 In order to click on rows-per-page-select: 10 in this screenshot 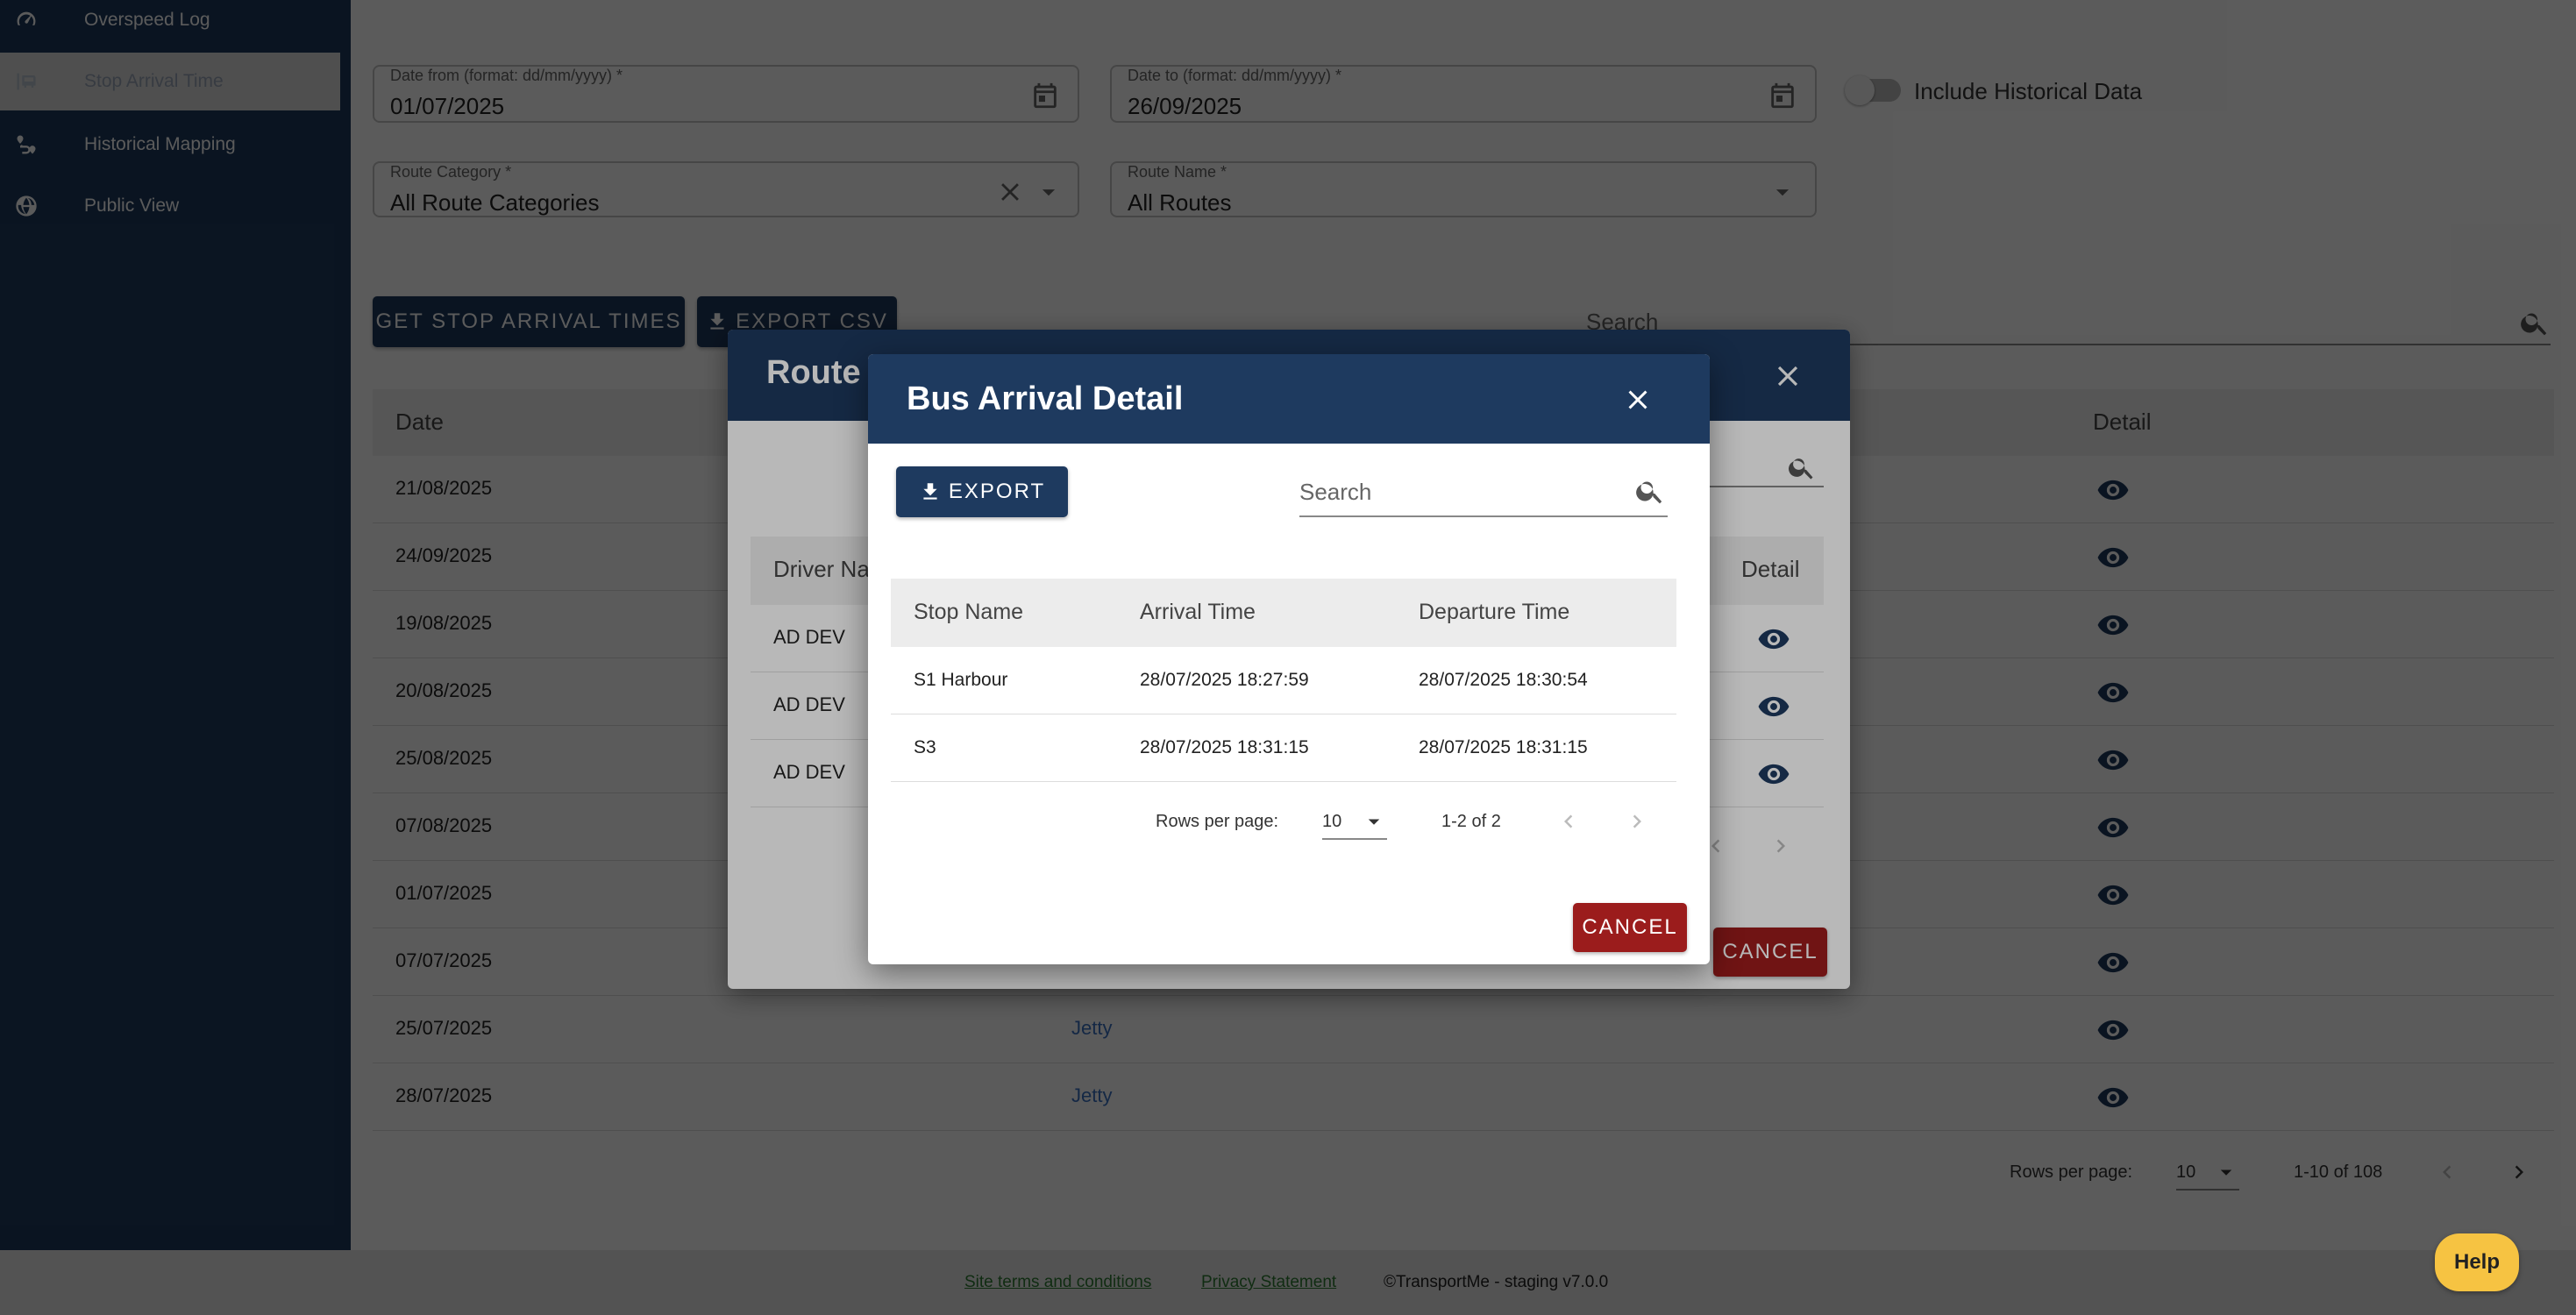, I will do `click(1354, 822)`.